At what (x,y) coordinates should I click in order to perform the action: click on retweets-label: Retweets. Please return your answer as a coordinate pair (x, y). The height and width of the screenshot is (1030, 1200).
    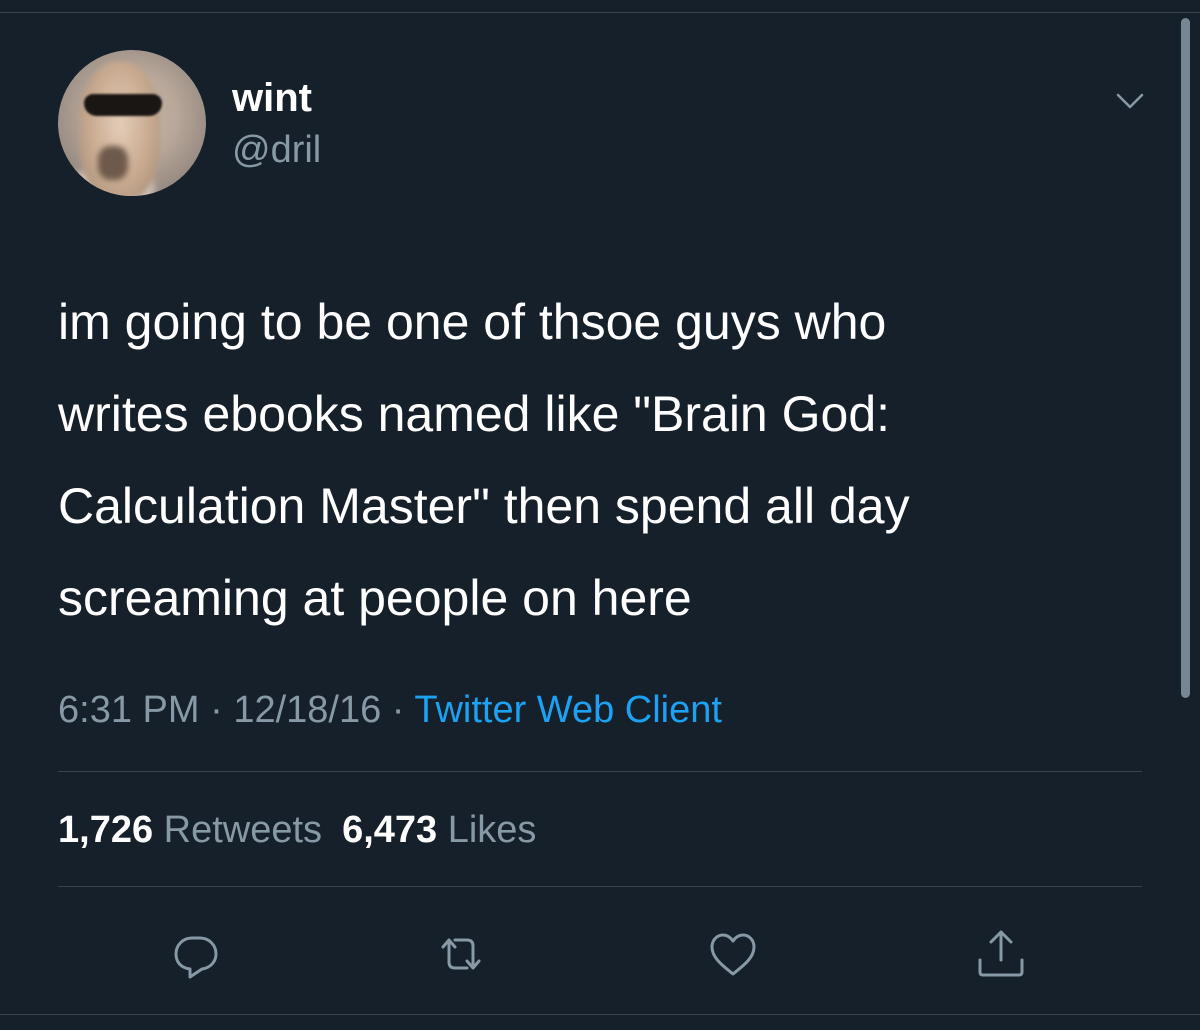
    Looking at the image, I should click on (243, 830).